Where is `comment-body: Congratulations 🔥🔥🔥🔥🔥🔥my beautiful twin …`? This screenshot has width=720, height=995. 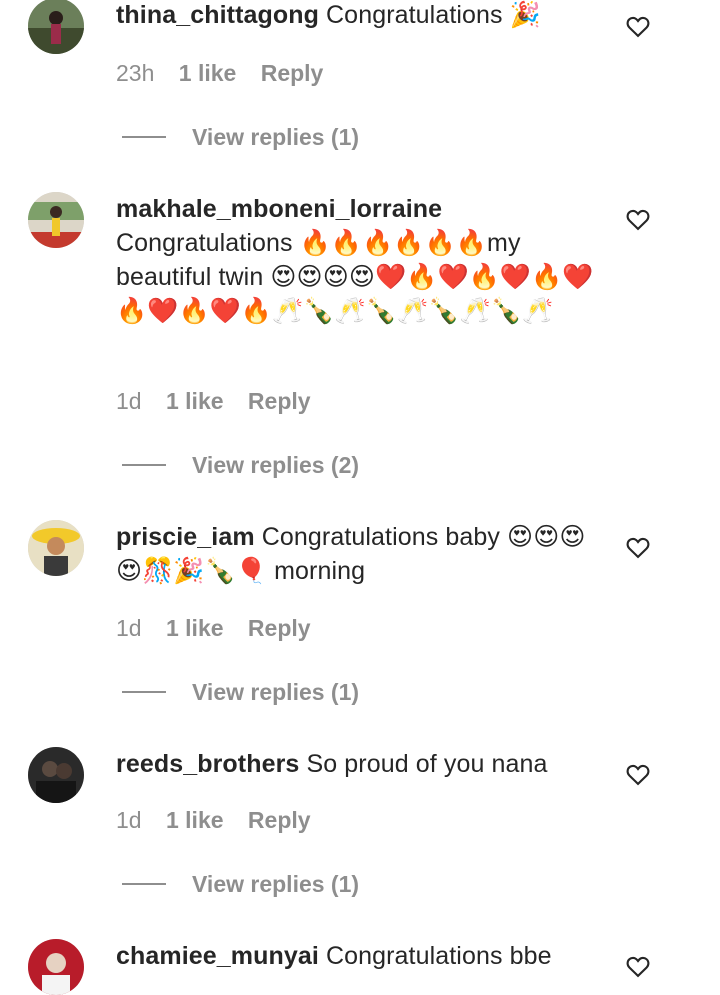
comment-body: Congratulations 🔥🔥🔥🔥🔥🔥my beautiful twin … is located at coordinates (355, 277).